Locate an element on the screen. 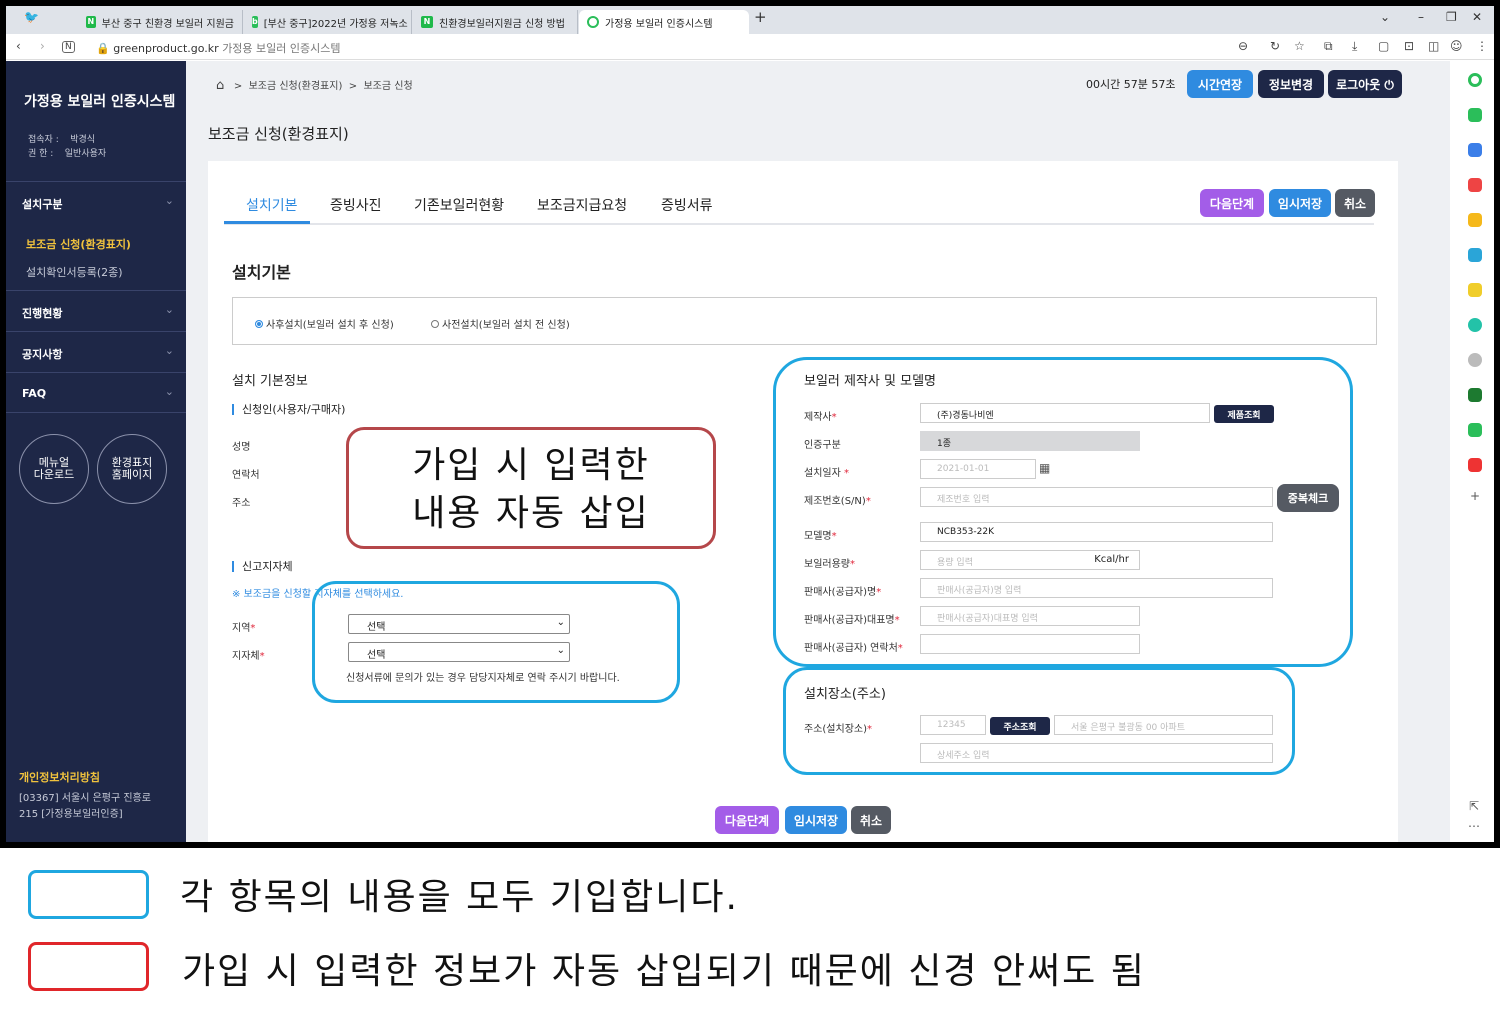  tab-photo-evidence: 증빙사진 is located at coordinates (356, 205).